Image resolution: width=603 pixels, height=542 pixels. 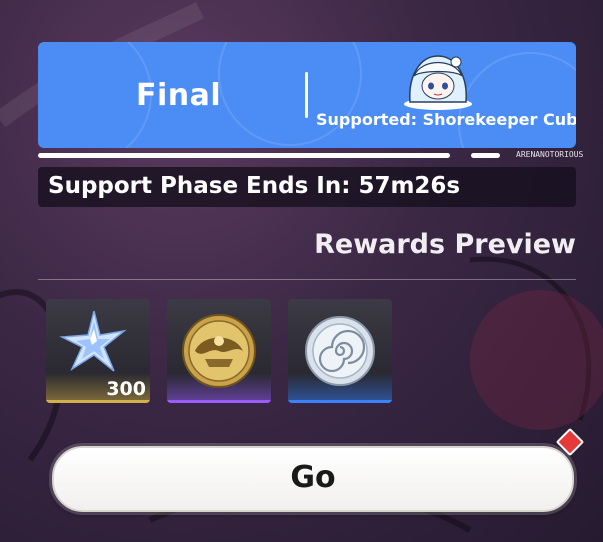 I want to click on go-button: Go, so click(x=313, y=479).